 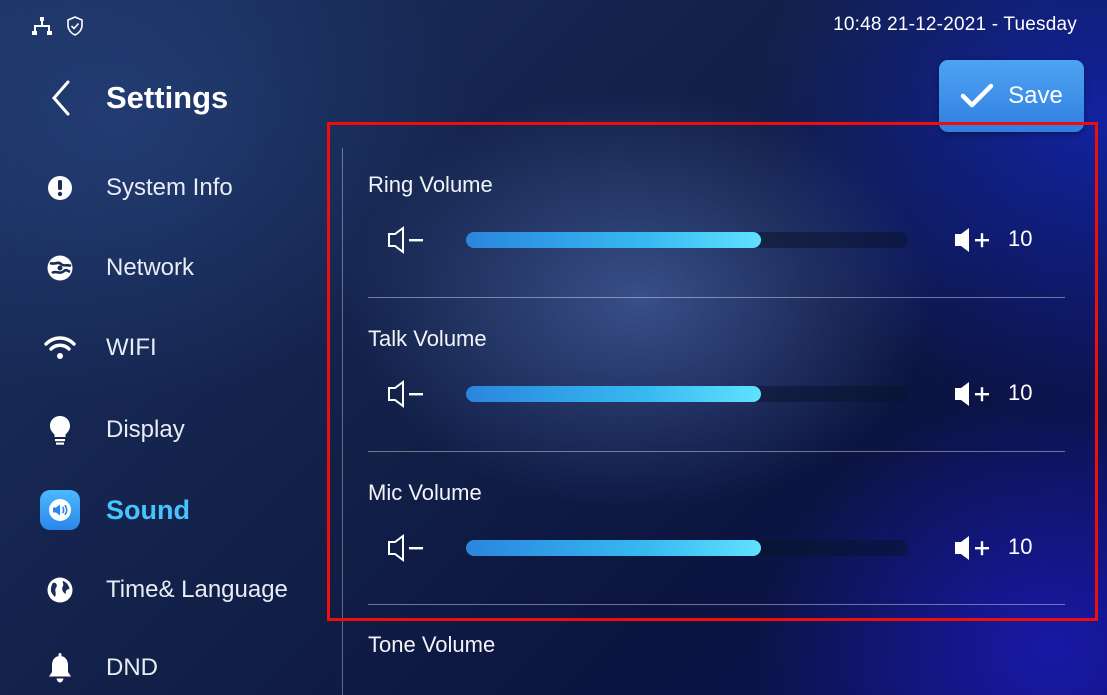 What do you see at coordinates (145, 429) in the screenshot?
I see `sidebar-item-label: Display` at bounding box center [145, 429].